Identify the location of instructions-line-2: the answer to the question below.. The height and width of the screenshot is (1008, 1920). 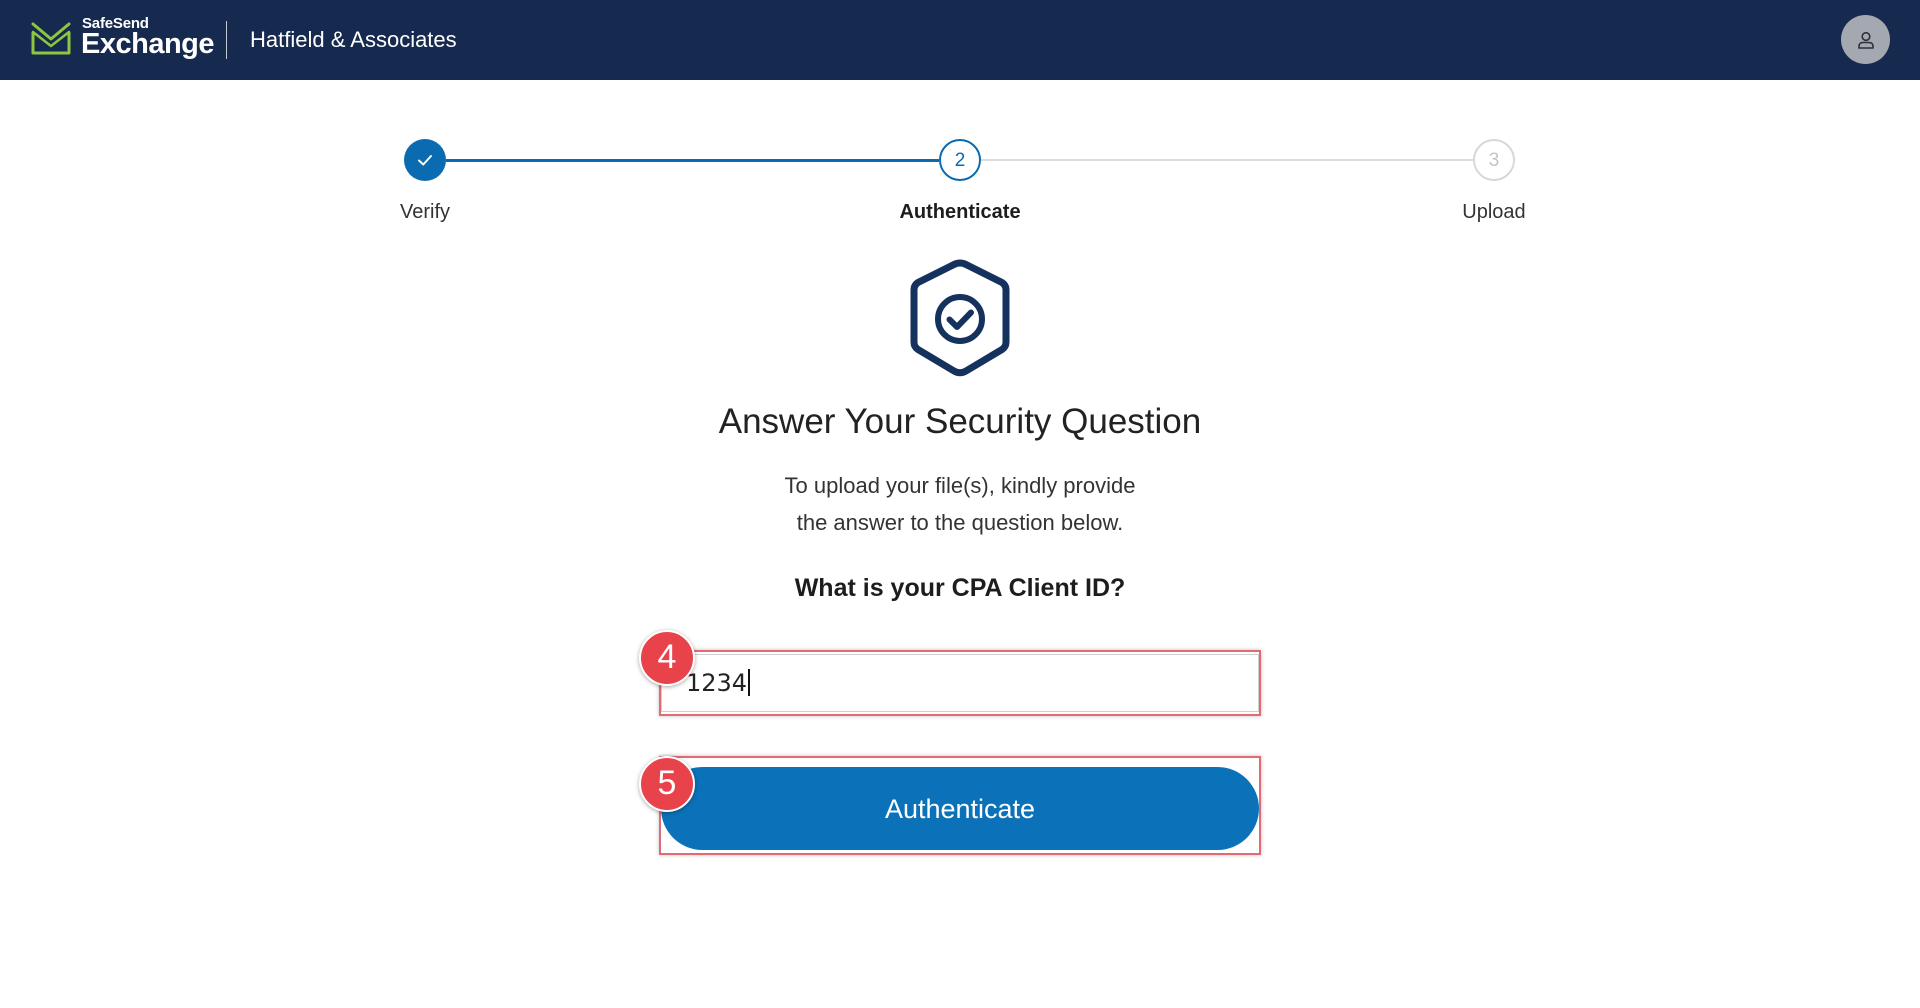
(960, 522).